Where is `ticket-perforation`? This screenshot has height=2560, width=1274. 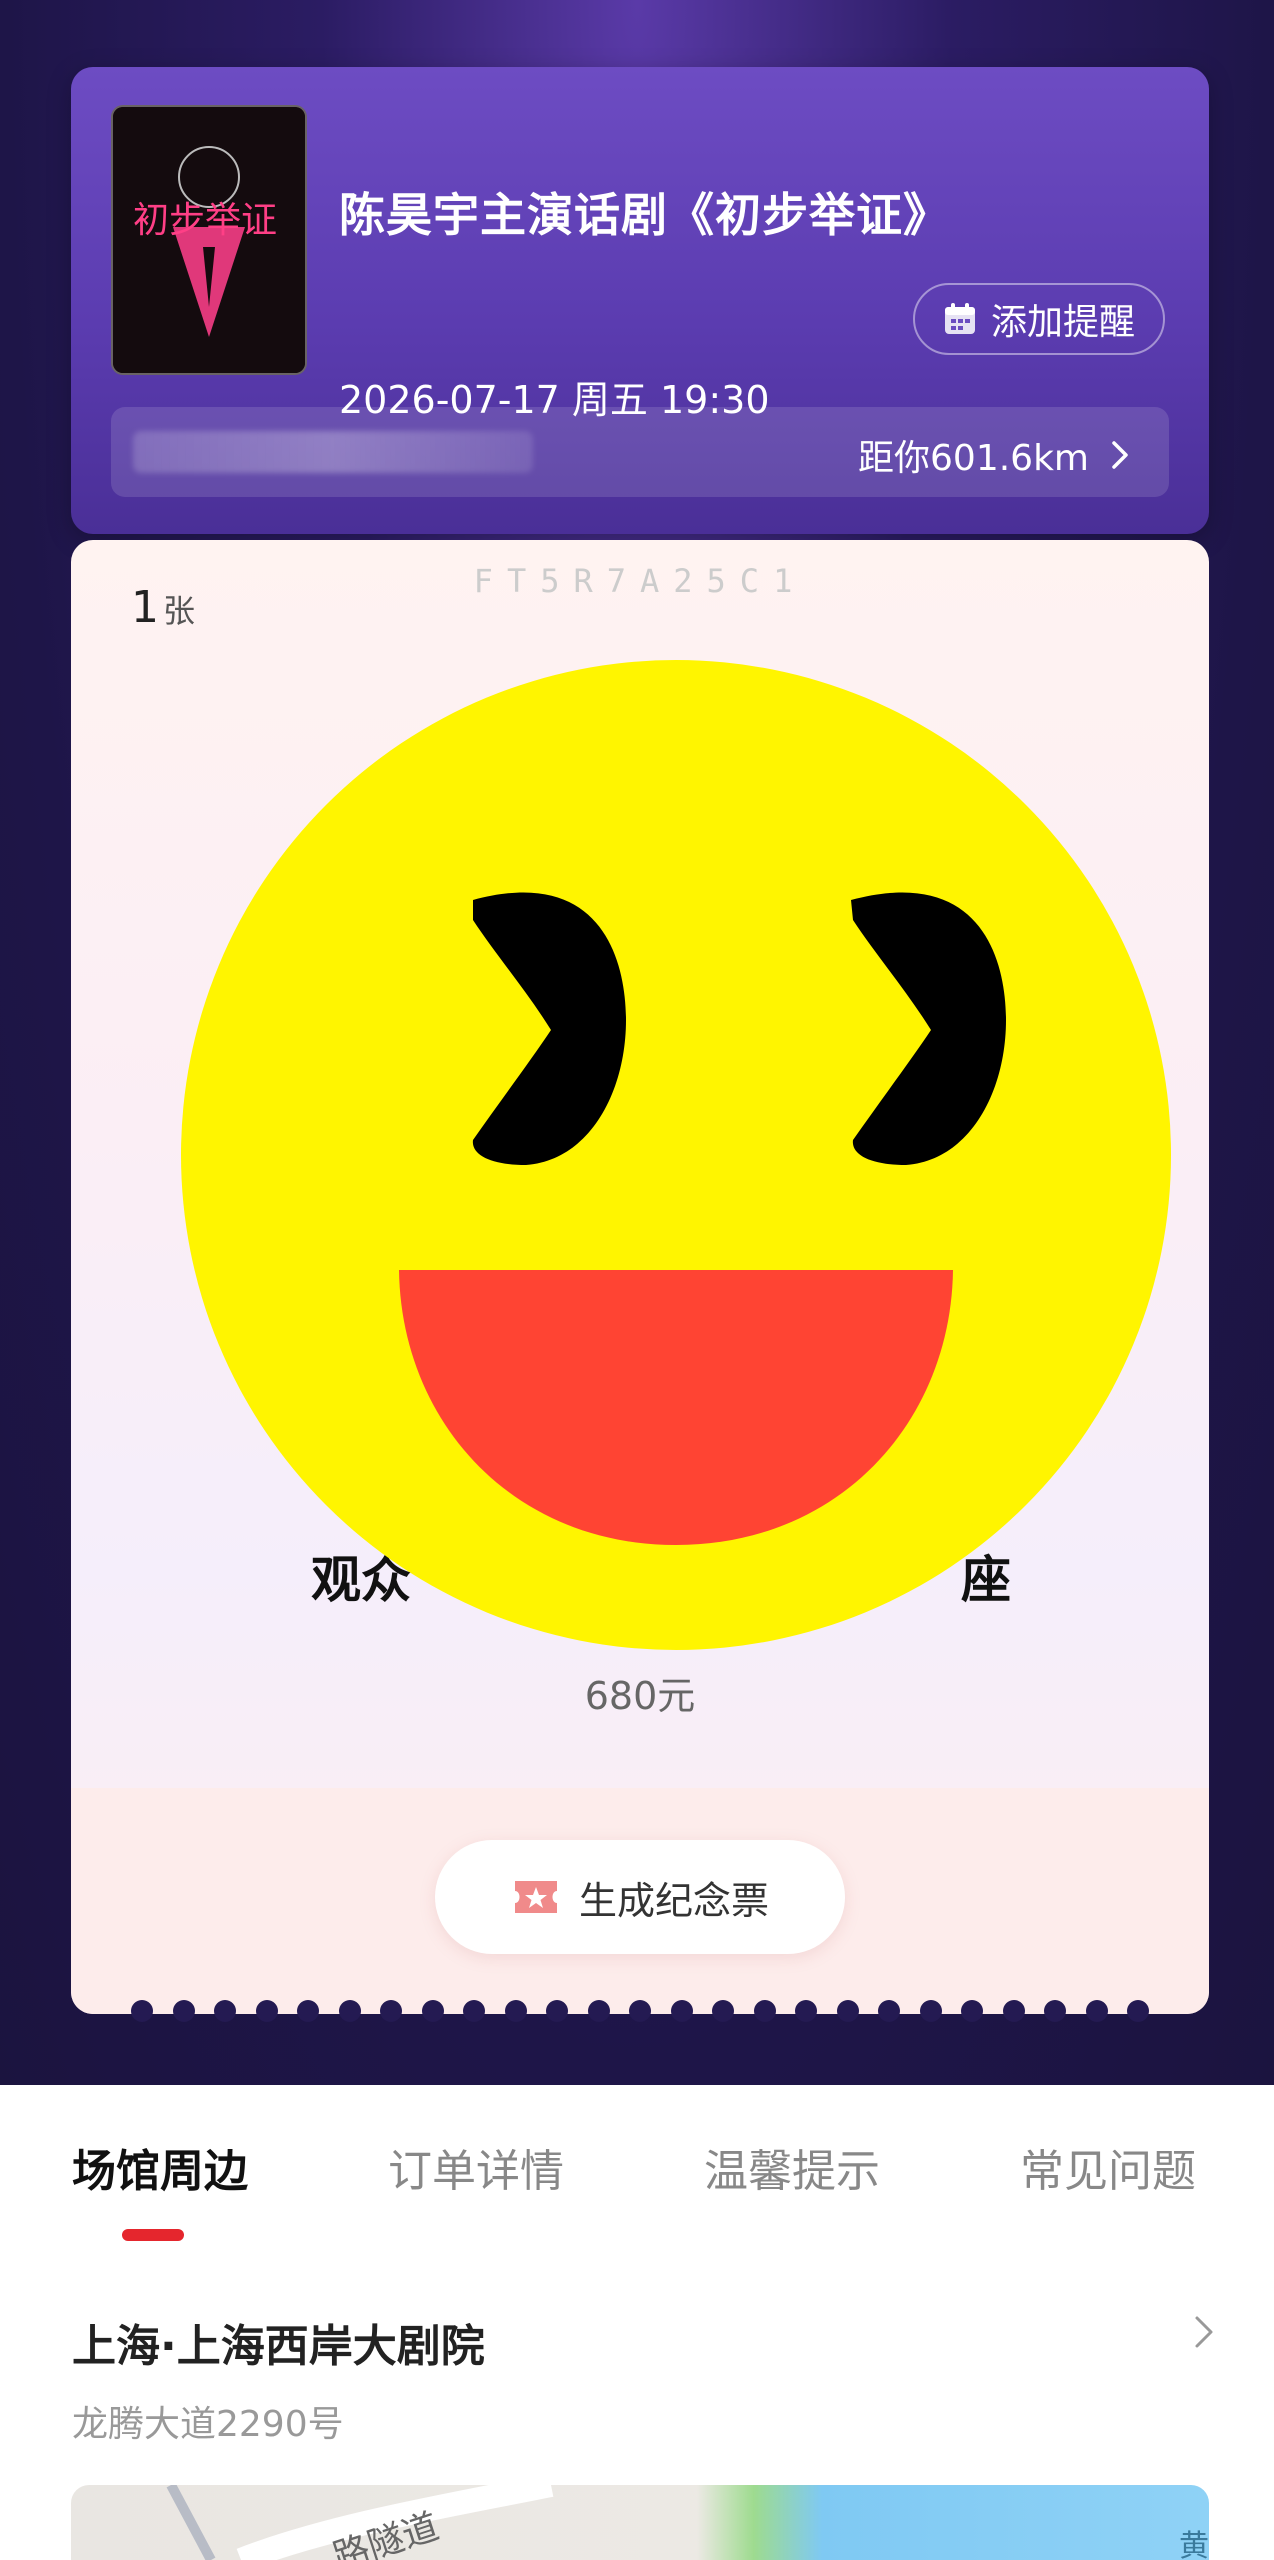
ticket-perforation is located at coordinates (640, 2014).